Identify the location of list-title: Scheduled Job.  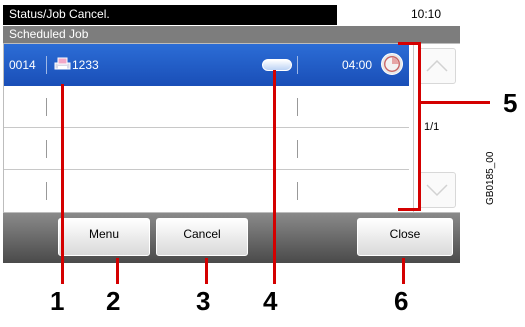
(49, 34).